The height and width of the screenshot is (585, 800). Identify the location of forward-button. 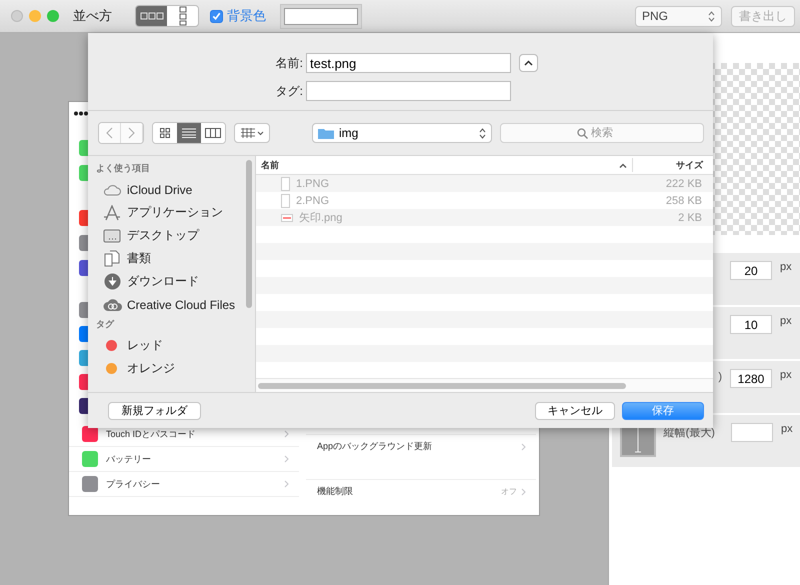
(132, 133).